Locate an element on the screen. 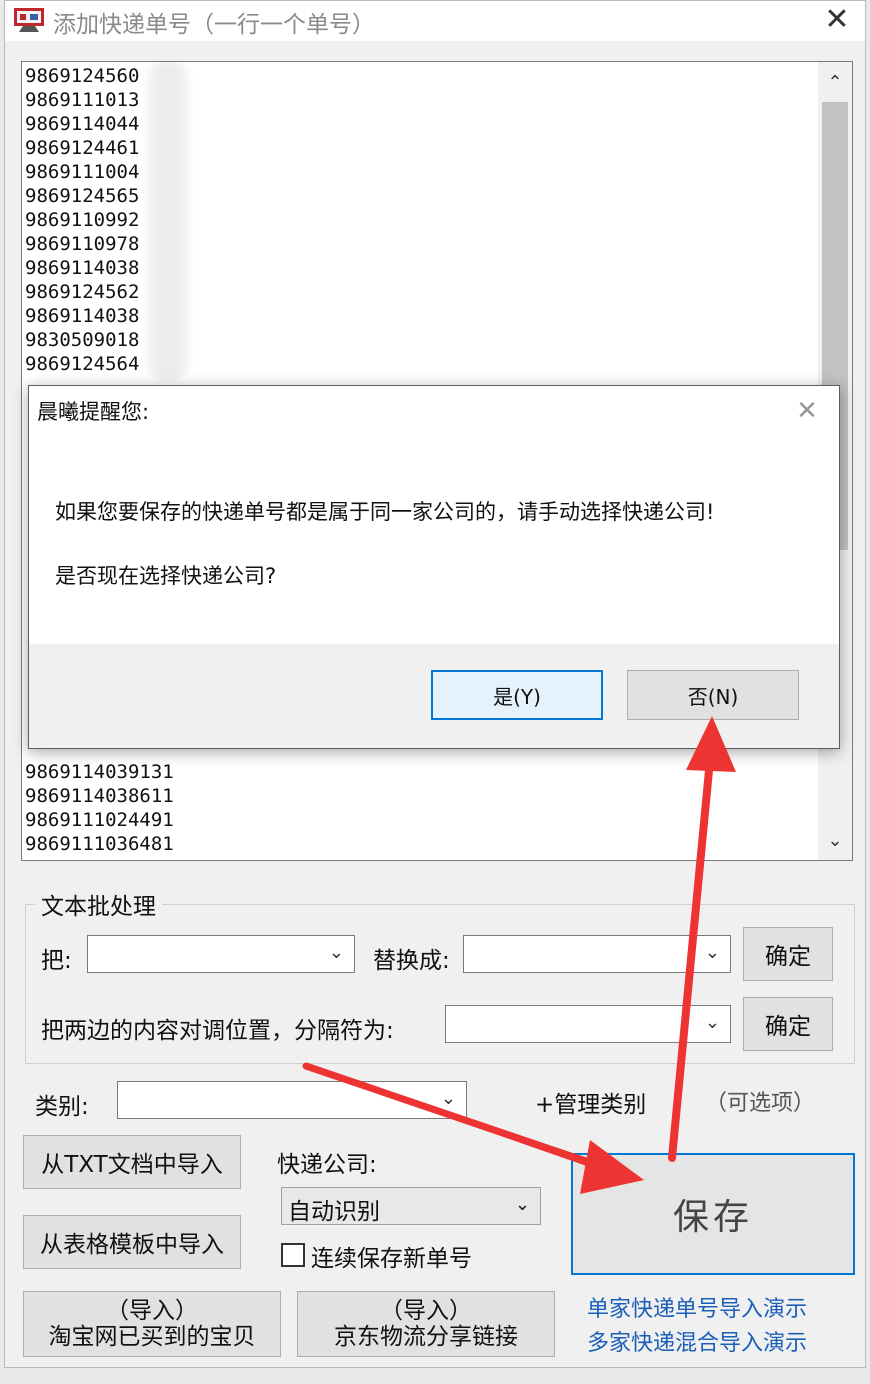 The height and width of the screenshot is (1384, 870). swap-confirm-button: 确定 is located at coordinates (788, 1024).